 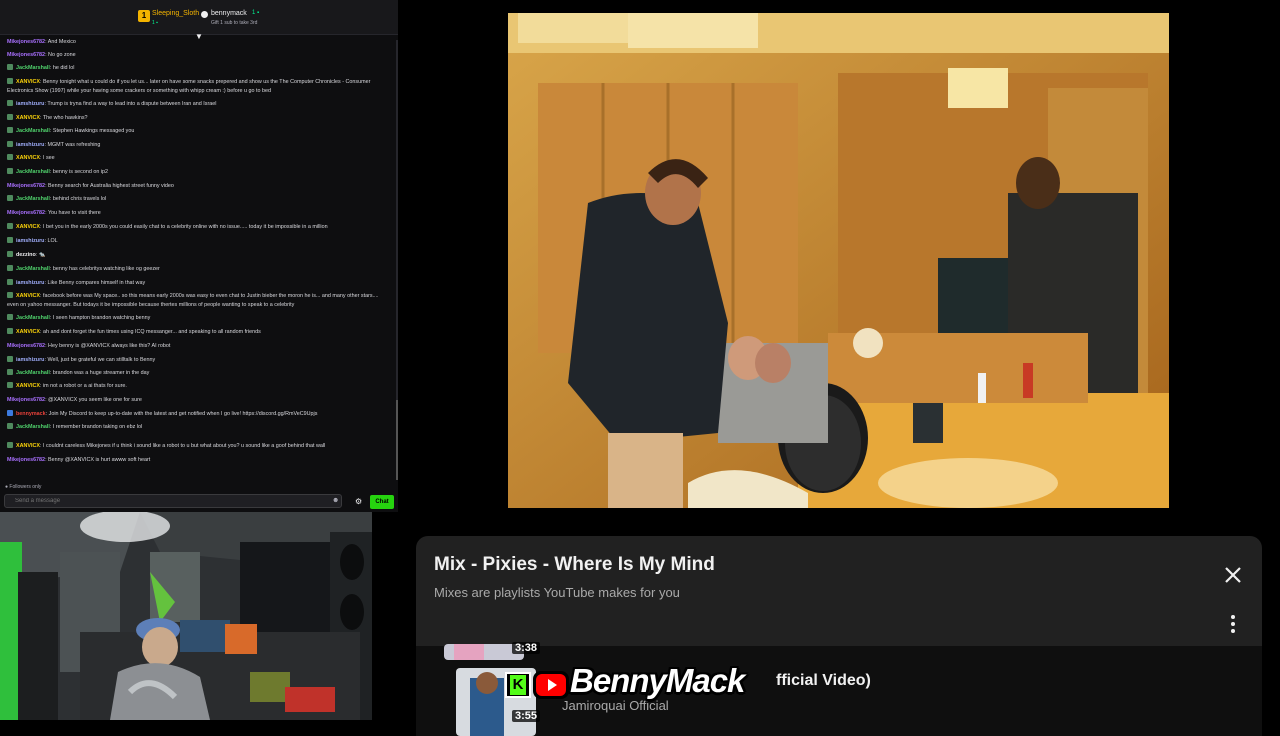 What do you see at coordinates (382, 502) in the screenshot?
I see `chat-send-button: Chat` at bounding box center [382, 502].